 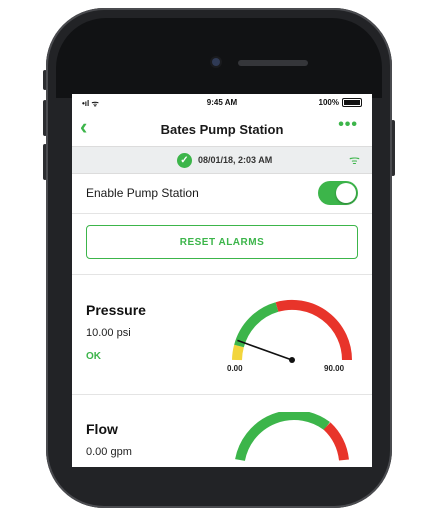 I want to click on battery-percent: 100%, so click(x=328, y=102).